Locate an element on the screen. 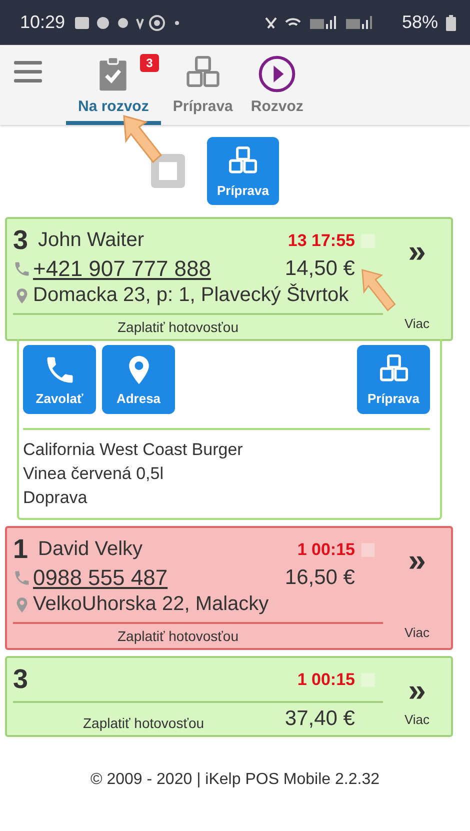 Image resolution: width=470 pixels, height=831 pixels. preparation-filter-button: Príprava is located at coordinates (243, 171).